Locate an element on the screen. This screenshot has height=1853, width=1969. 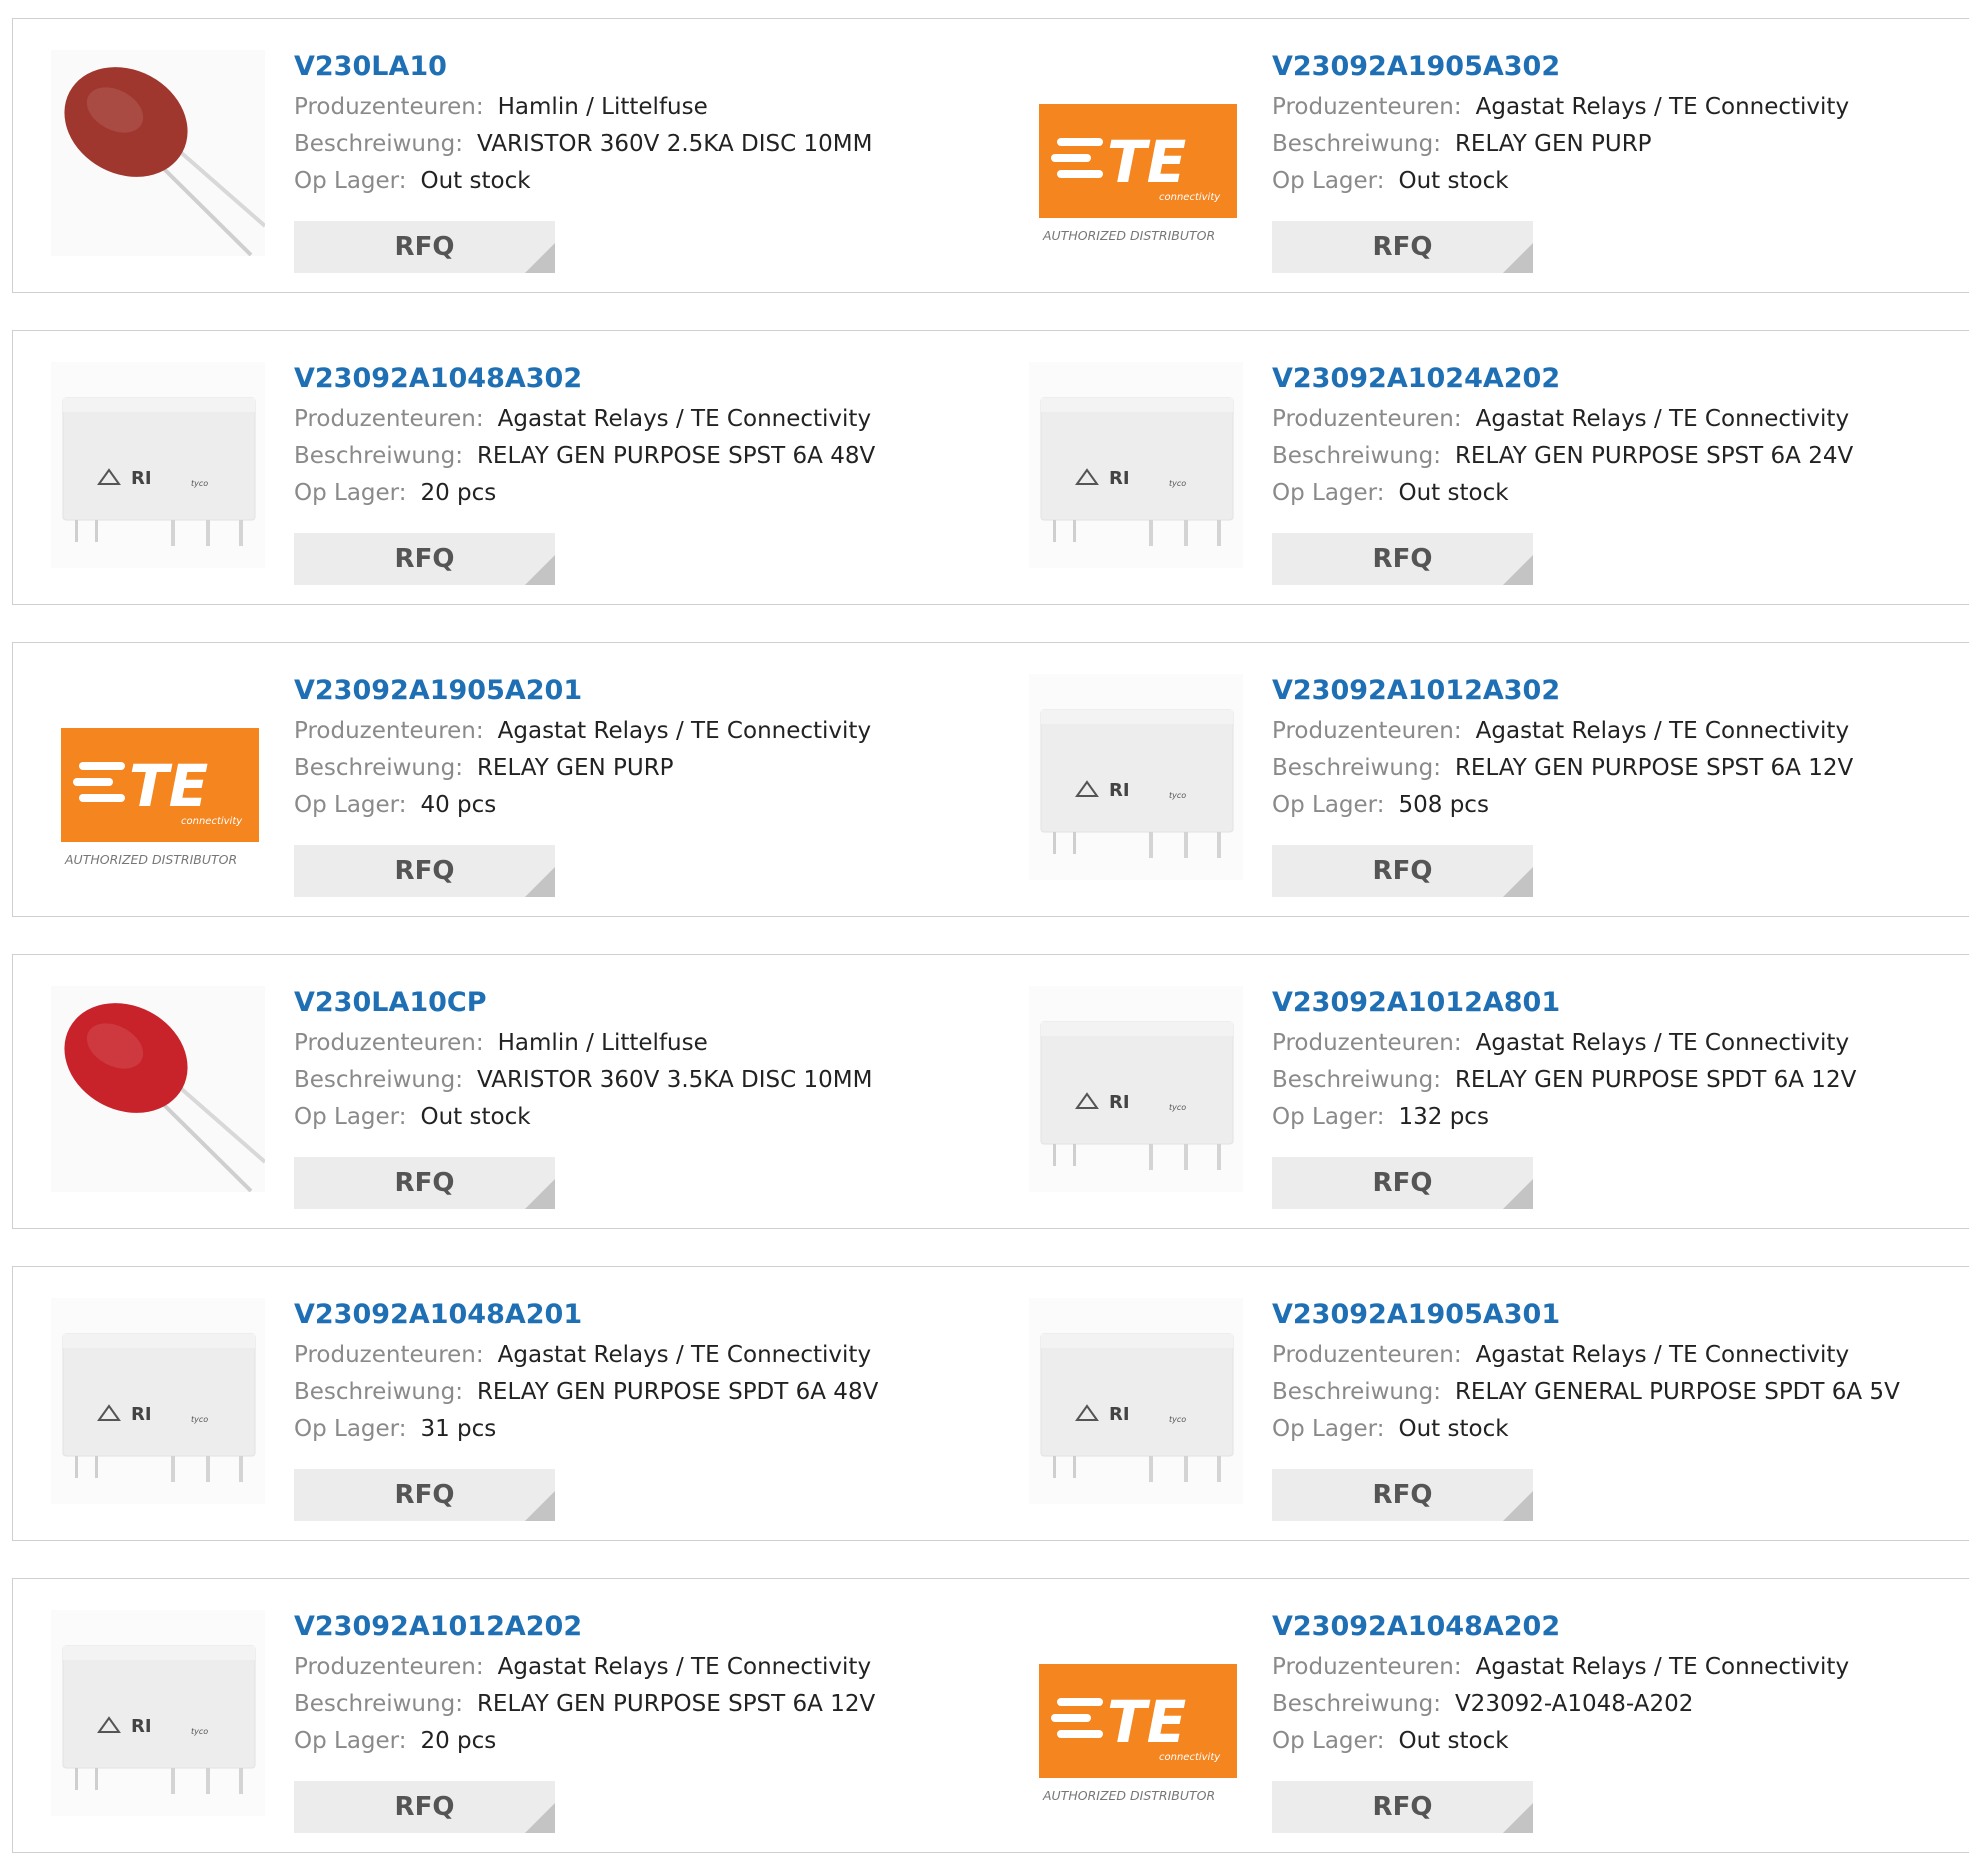
manufacturer-row: Produzenteuren: Hamlin / Littelfuse is located at coordinates (632, 107).